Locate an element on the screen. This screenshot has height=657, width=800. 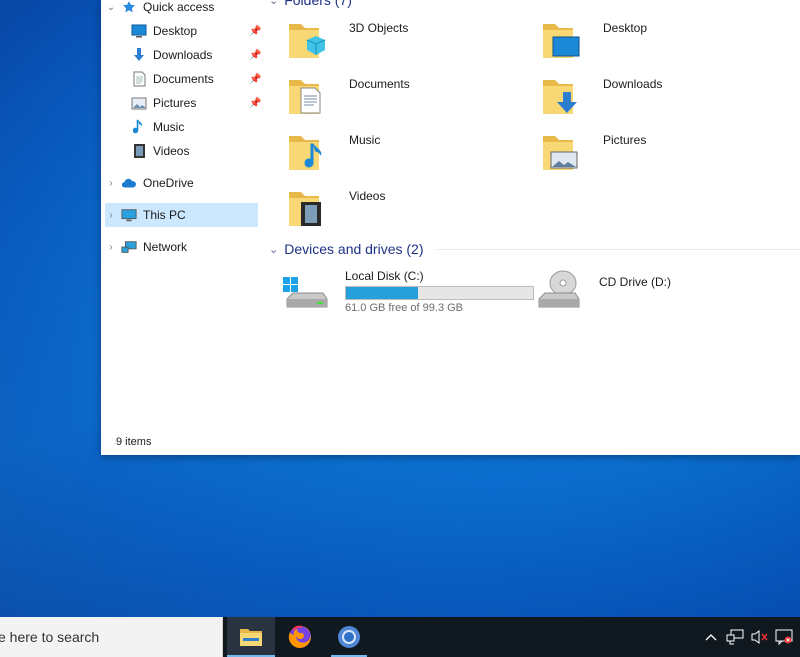
nav-item-label: Music is located at coordinates (169, 127).